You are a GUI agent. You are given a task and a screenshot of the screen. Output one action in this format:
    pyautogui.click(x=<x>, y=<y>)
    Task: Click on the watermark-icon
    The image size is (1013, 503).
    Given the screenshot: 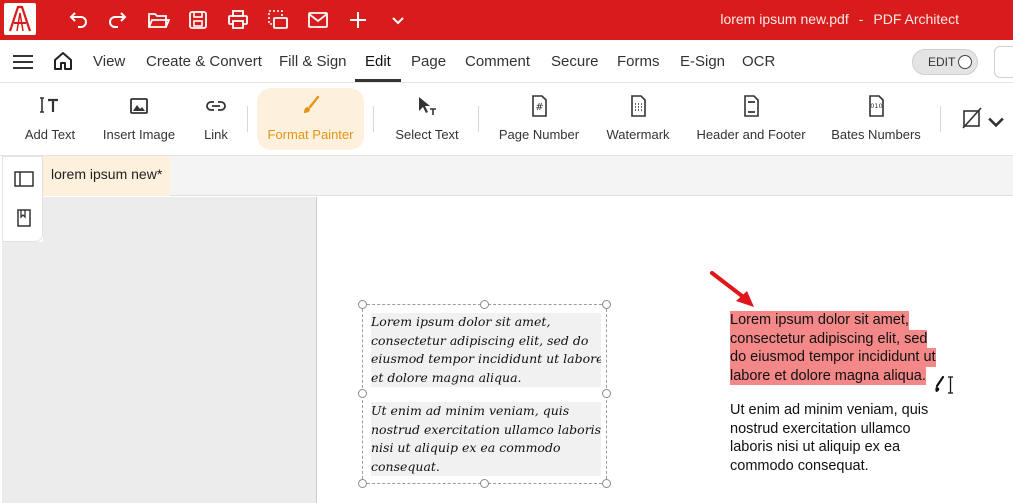 What is the action you would take?
    pyautogui.click(x=638, y=106)
    